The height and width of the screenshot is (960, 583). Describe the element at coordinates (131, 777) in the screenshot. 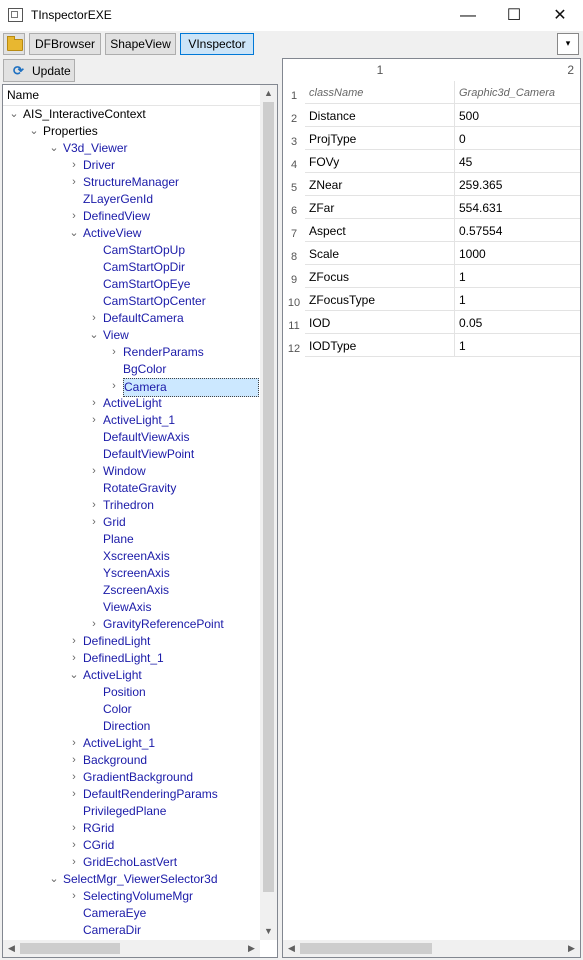

I see `tree-item: › GradientBackground` at that location.